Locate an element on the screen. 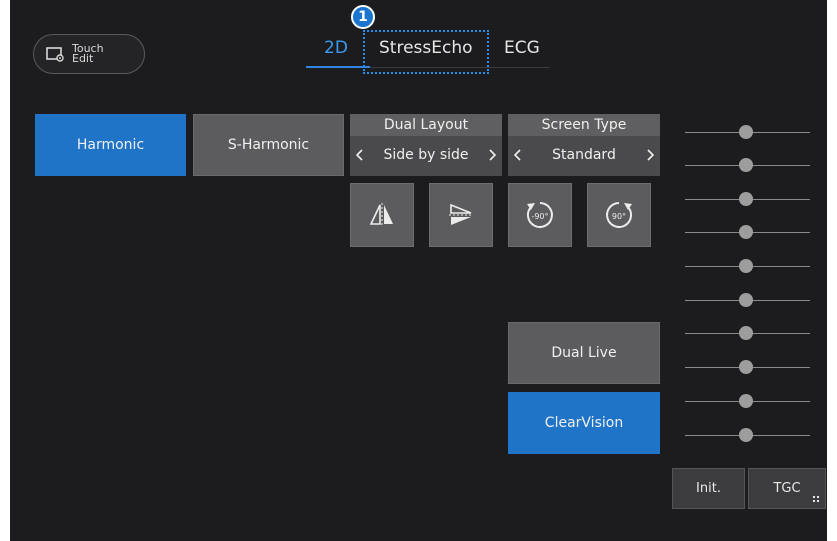 This screenshot has width=837, height=541. page-indicator is located at coordinates (425, 537).